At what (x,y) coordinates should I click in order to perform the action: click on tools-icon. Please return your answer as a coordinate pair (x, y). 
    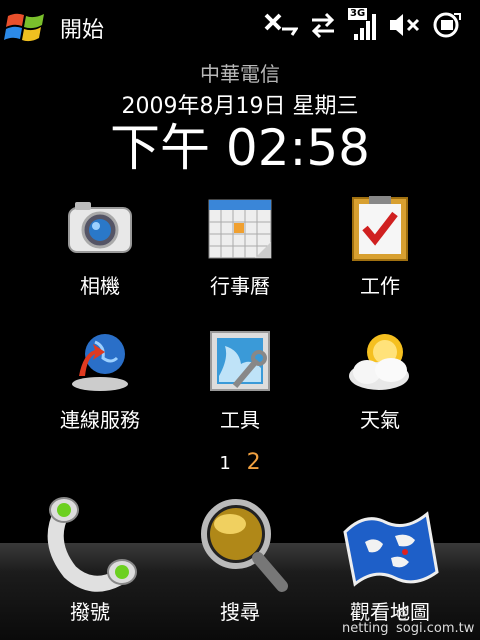
    Looking at the image, I should click on (240, 361).